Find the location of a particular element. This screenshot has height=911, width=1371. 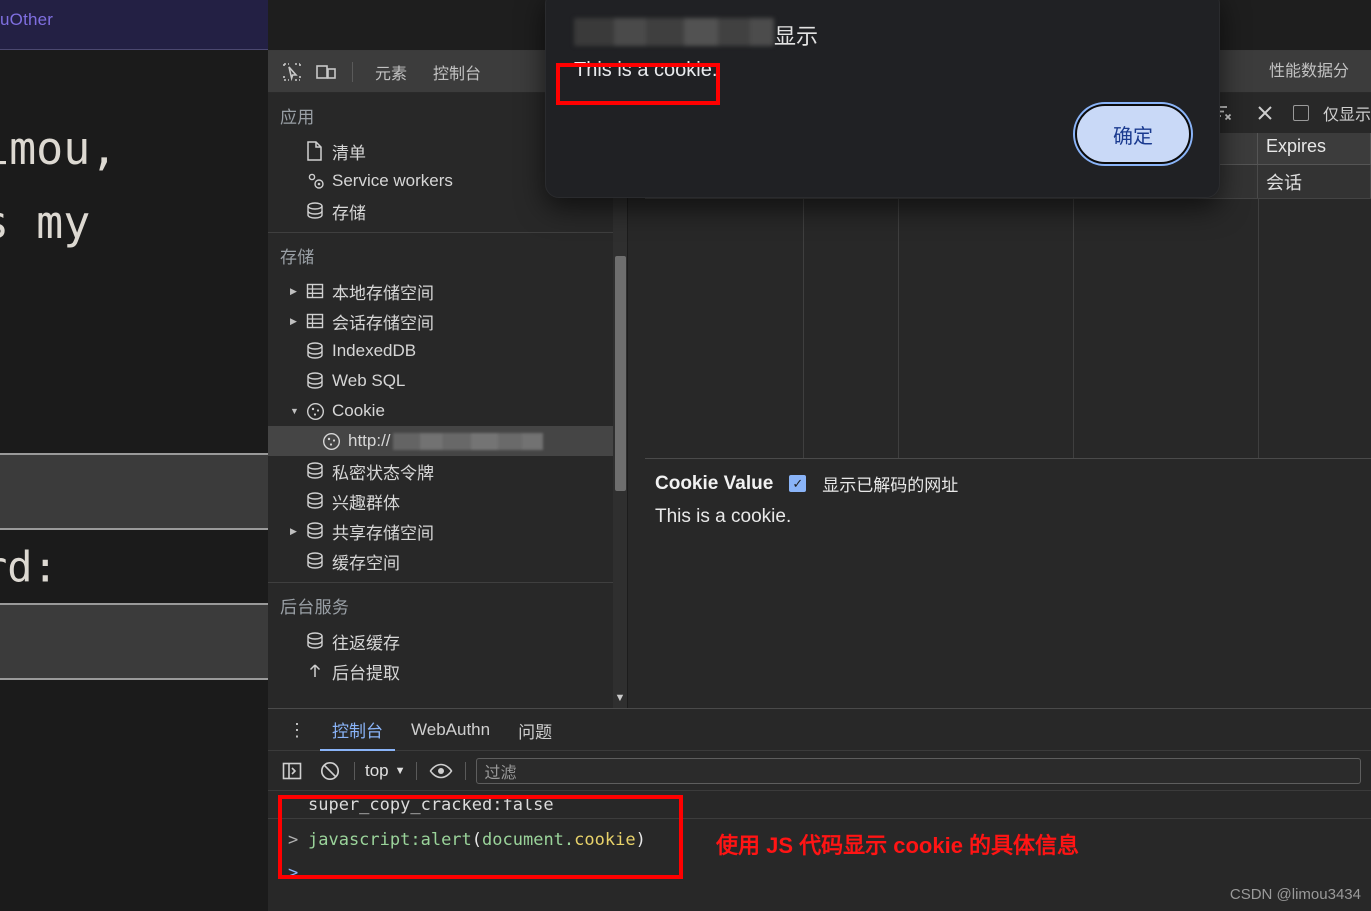

execution-context-value: top is located at coordinates (377, 770).